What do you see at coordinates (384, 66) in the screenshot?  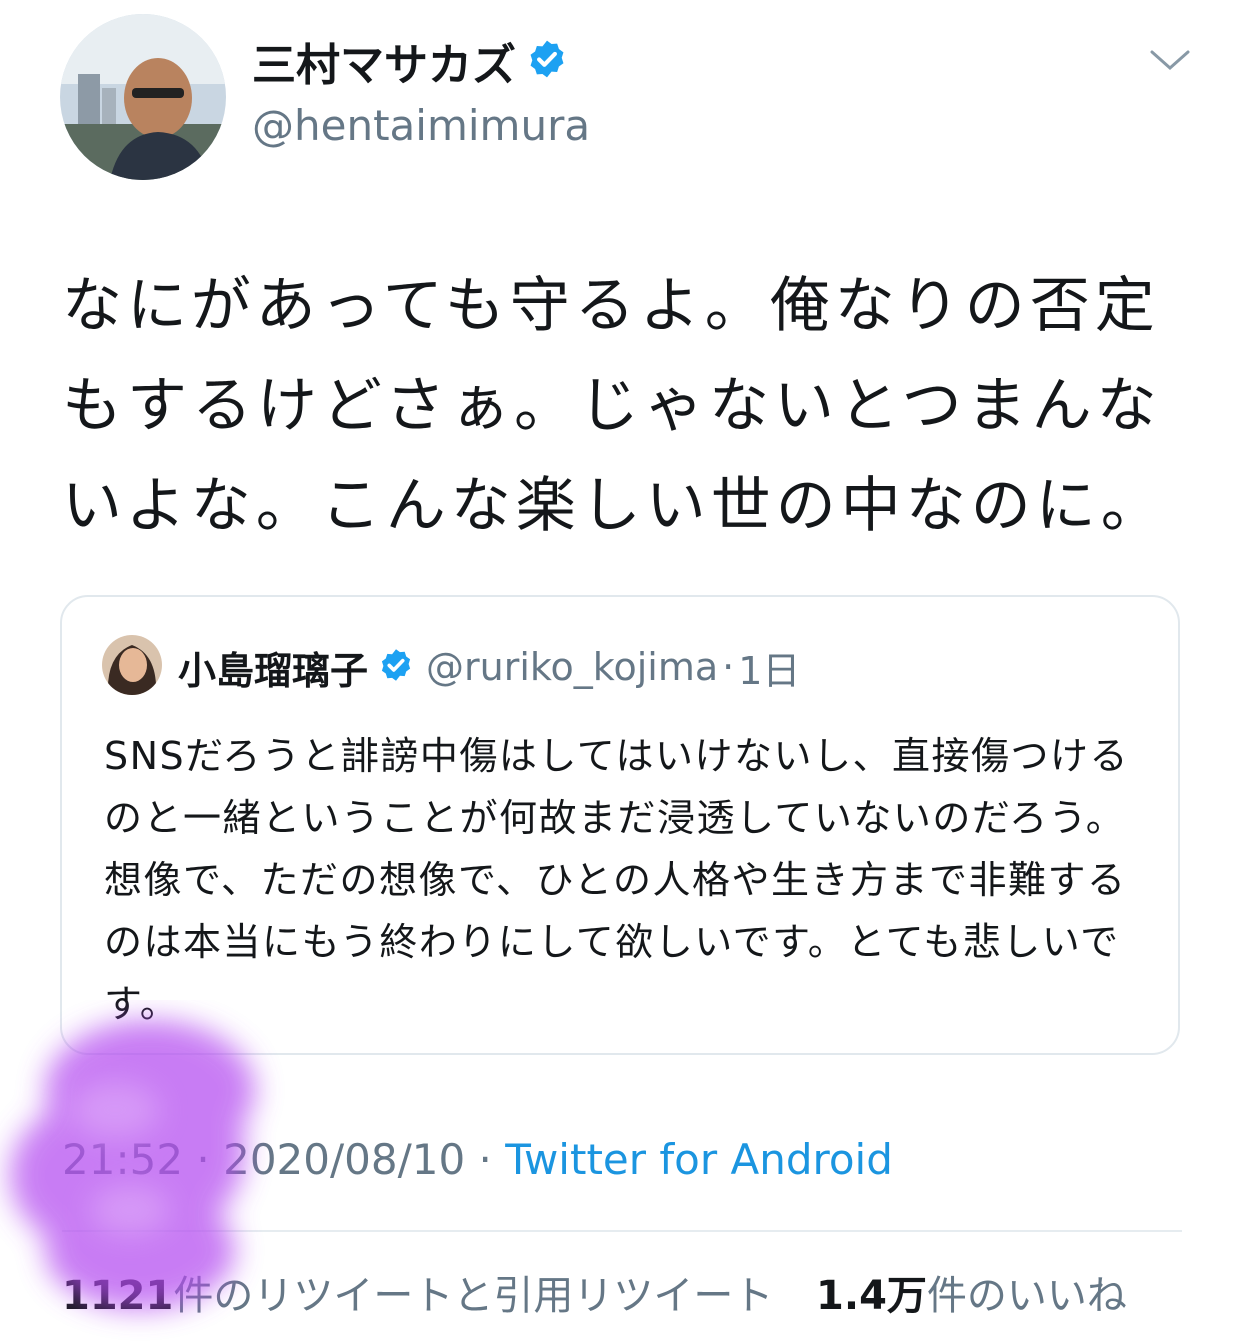 I see `author-name-text: 三村マサカズ` at bounding box center [384, 66].